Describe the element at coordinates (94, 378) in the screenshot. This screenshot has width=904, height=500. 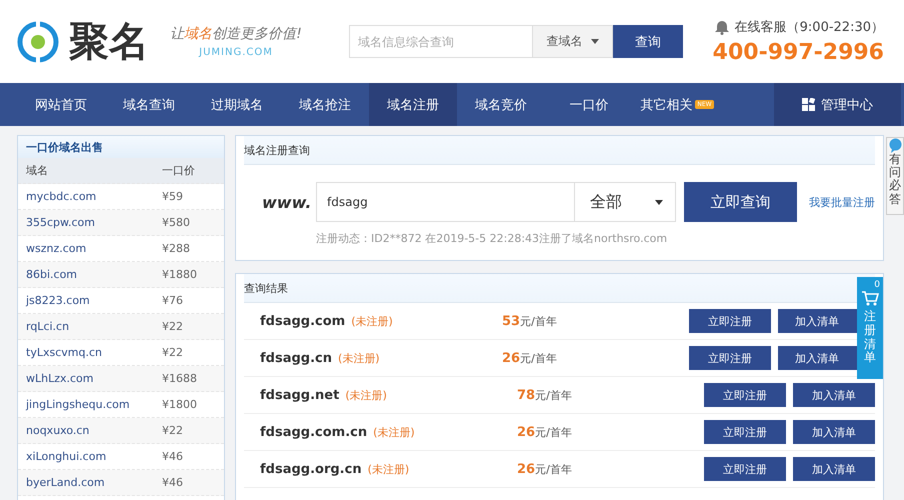
I see `domain-link: wLhLzx.com` at that location.